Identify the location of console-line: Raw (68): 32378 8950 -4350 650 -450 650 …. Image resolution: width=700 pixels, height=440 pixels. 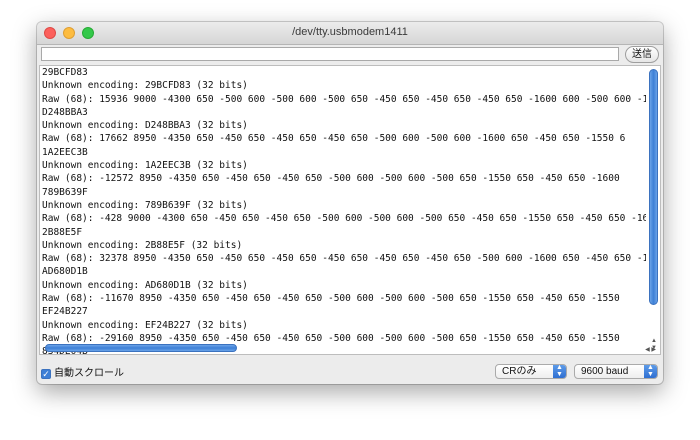
(344, 259).